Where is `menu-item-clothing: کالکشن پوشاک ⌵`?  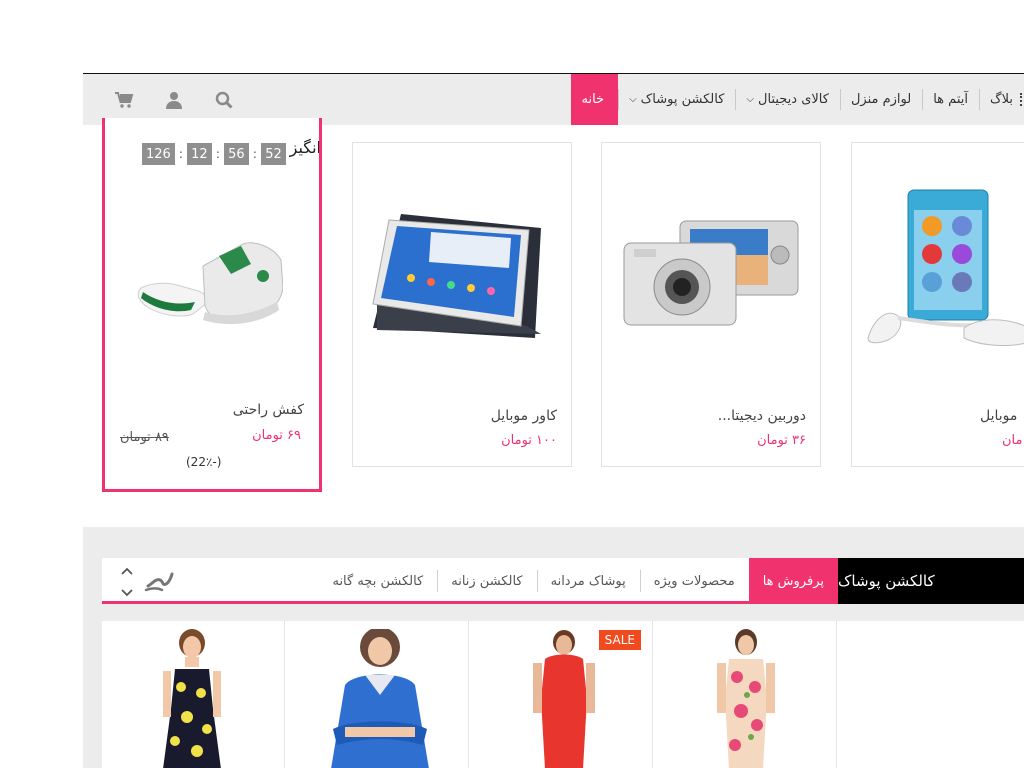 menu-item-clothing: کالکشن پوشاک ⌵ is located at coordinates (676, 99).